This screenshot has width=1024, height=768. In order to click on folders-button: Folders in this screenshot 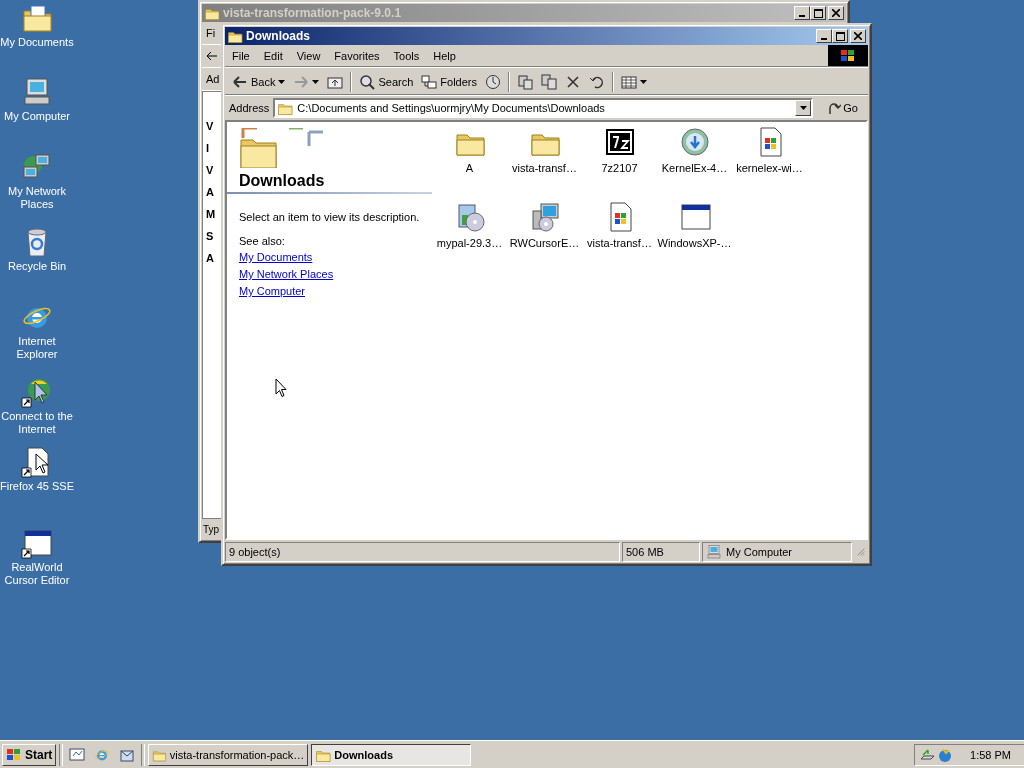, I will do `click(449, 81)`.